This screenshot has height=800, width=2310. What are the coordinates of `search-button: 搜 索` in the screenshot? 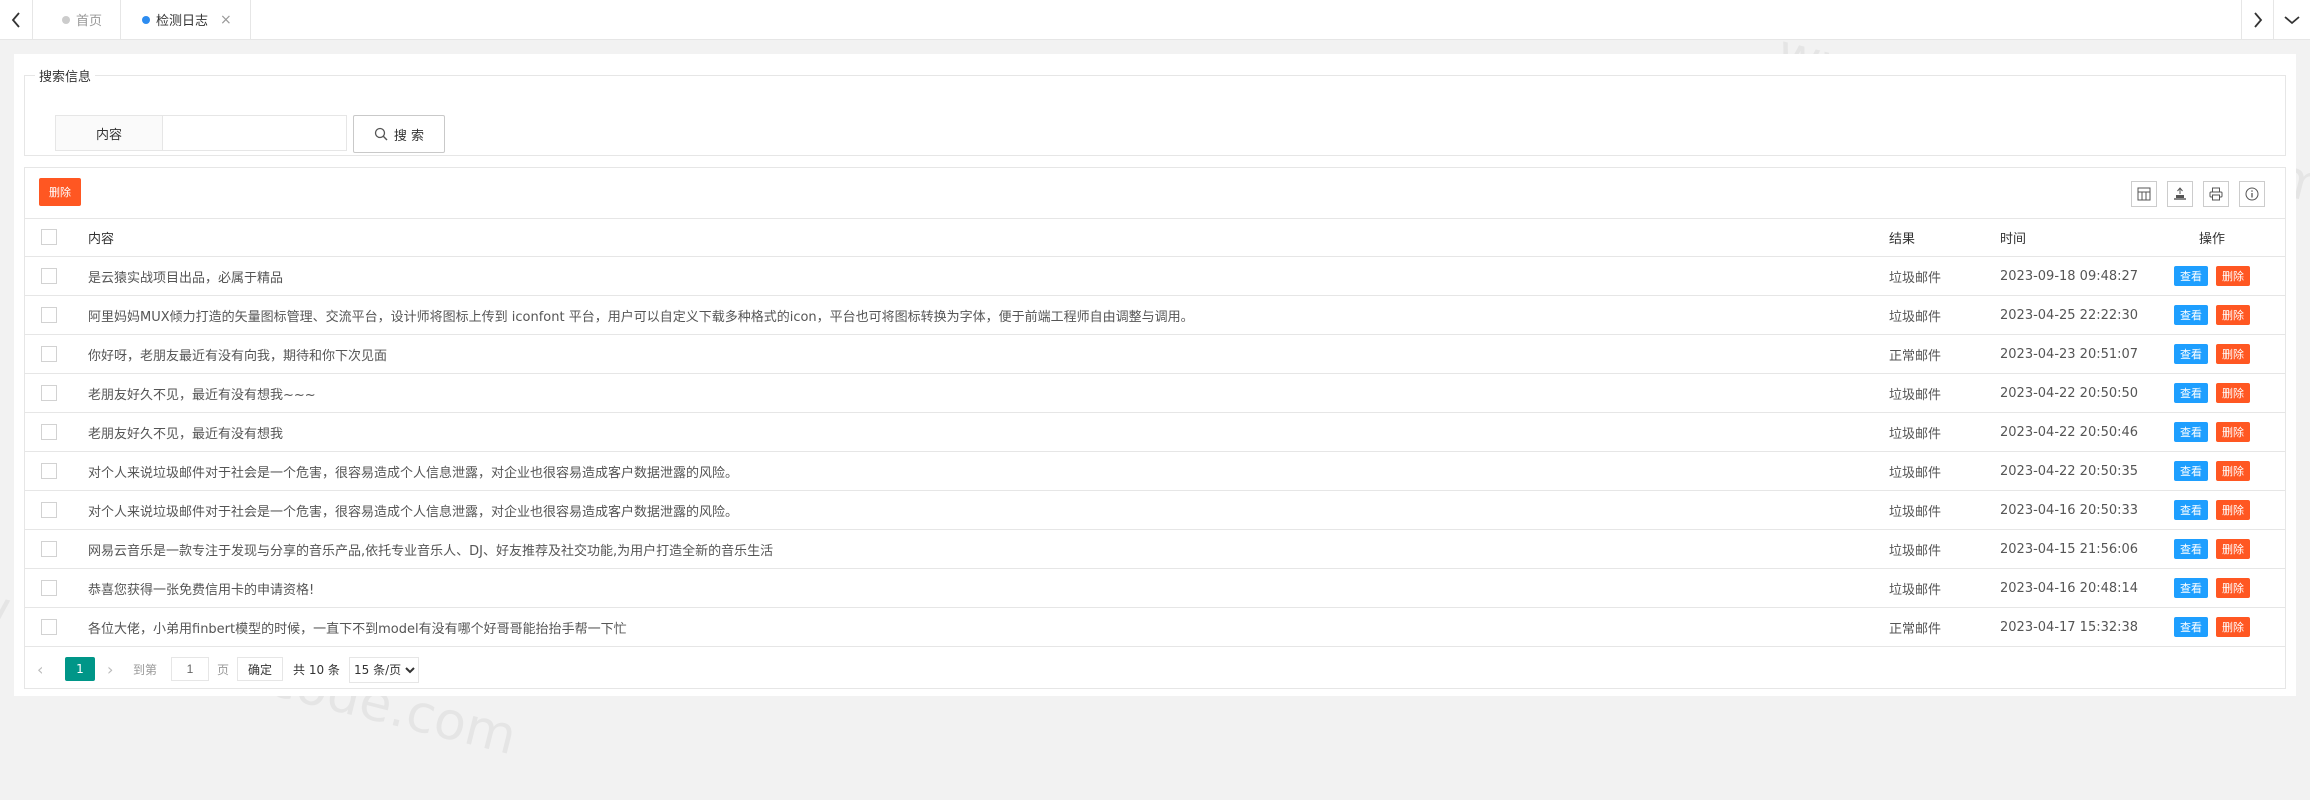 It's located at (399, 134).